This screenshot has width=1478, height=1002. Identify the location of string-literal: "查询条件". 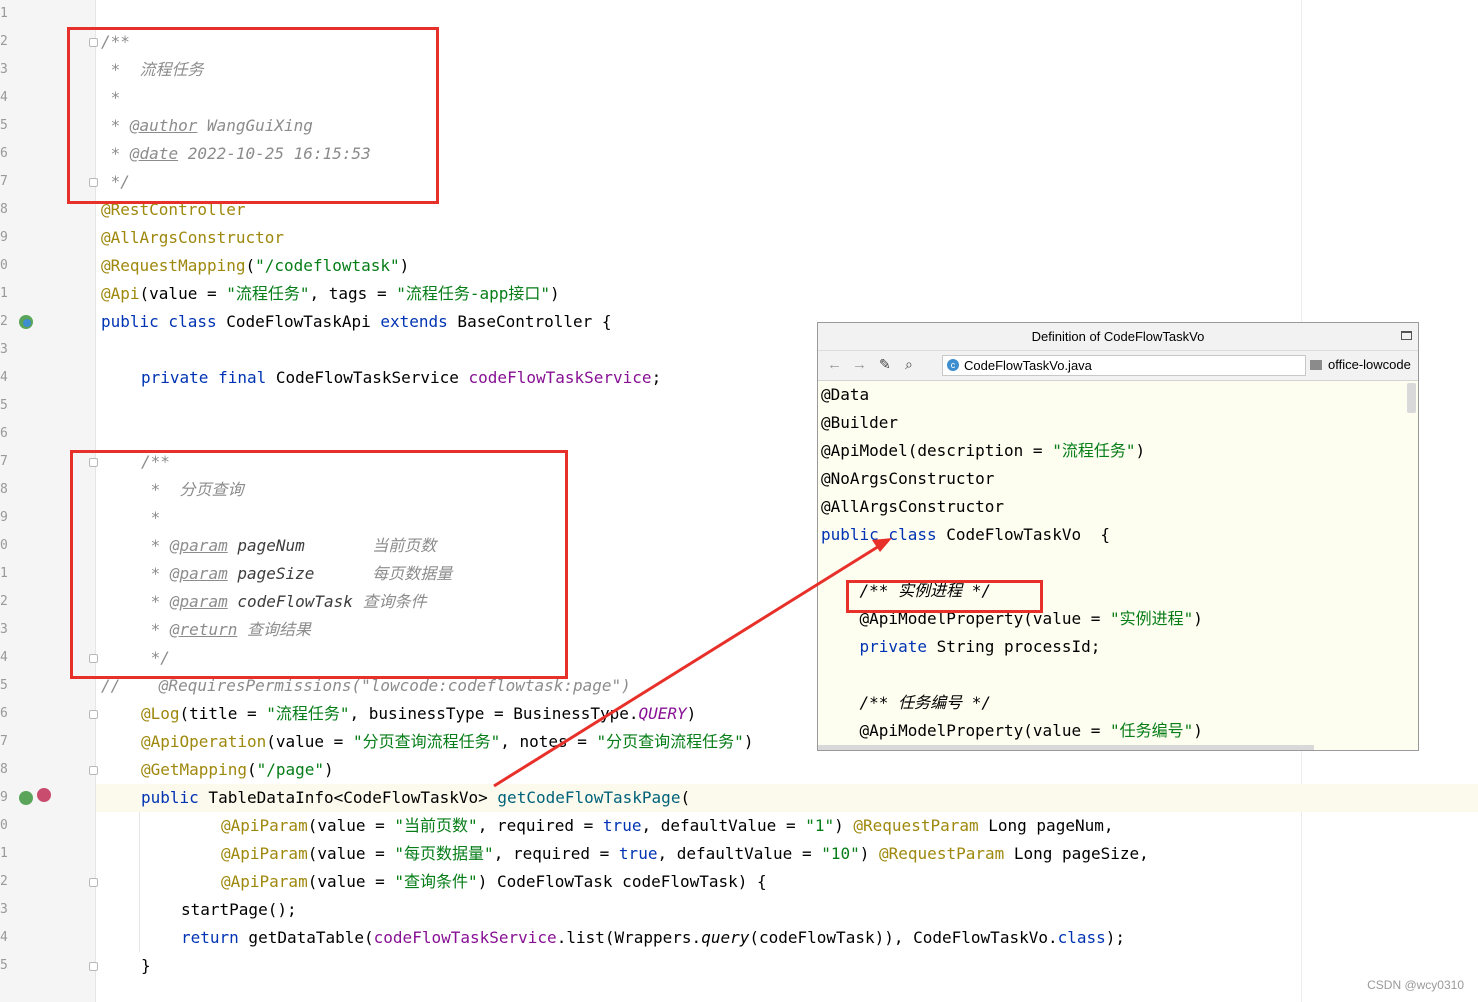
(436, 881).